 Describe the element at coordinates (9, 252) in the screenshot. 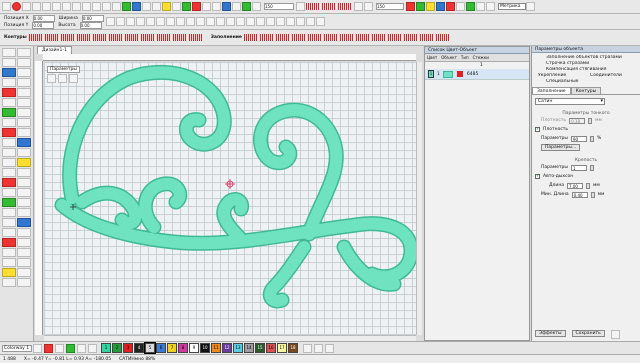

I see `tool-icon-l19` at that location.